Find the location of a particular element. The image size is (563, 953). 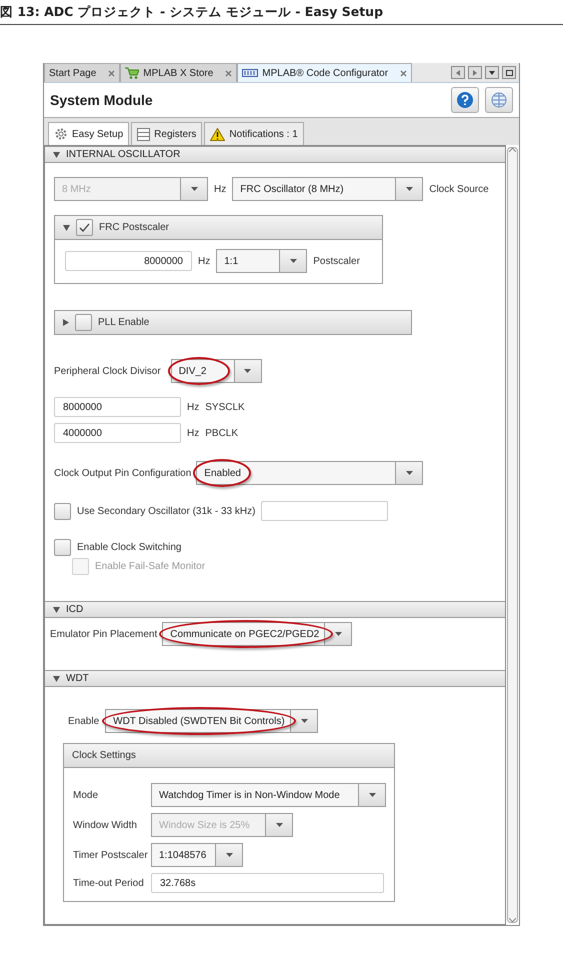

clock-name: SYSCLK is located at coordinates (225, 407).